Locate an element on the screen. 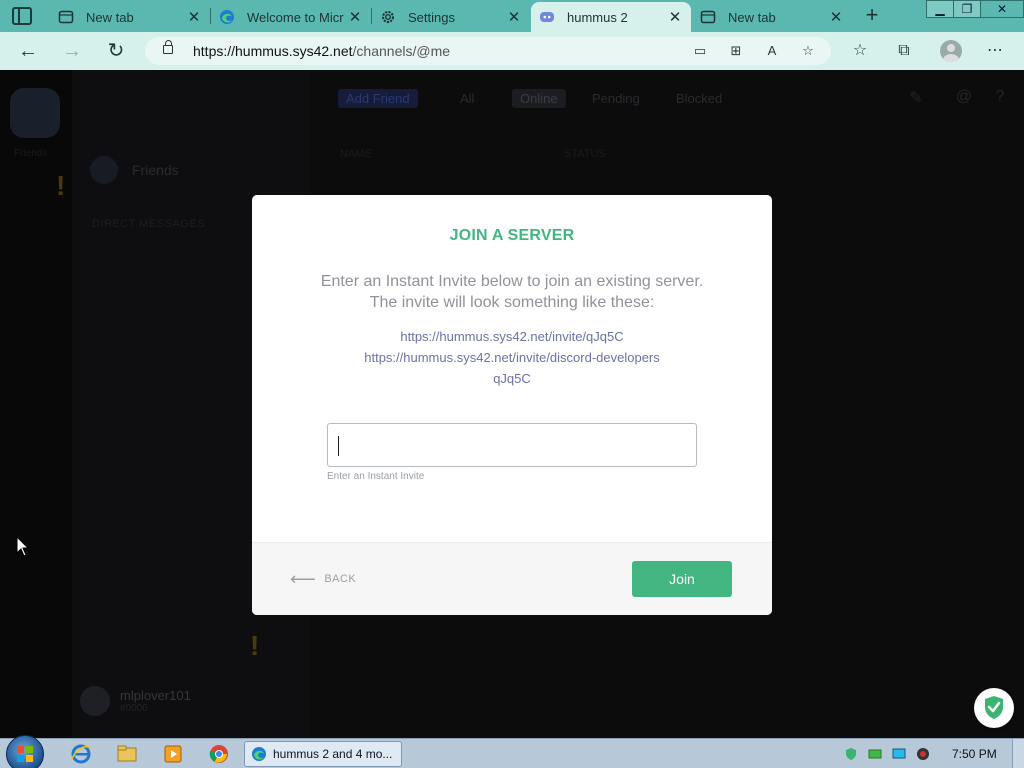 Image resolution: width=1024 pixels, height=768 pixels. restore-button: ❐ is located at coordinates (967, 9).